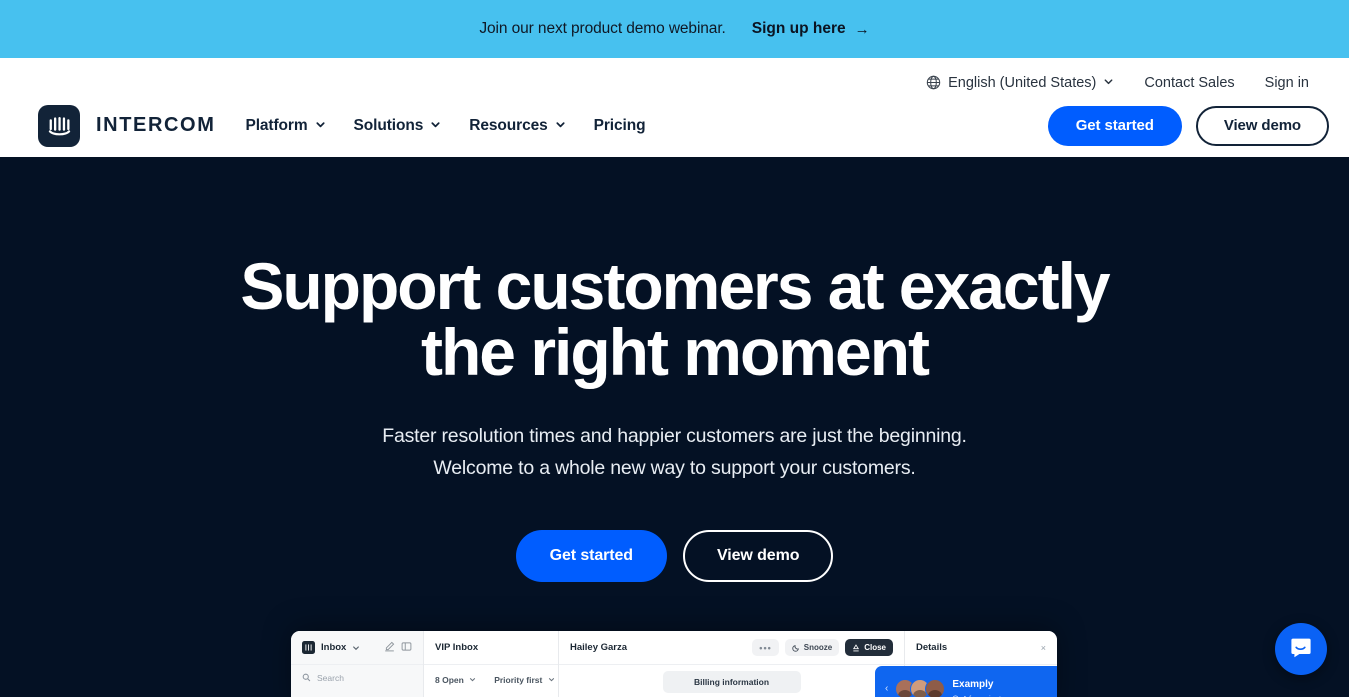 Image resolution: width=1349 pixels, height=697 pixels. Describe the element at coordinates (406, 648) in the screenshot. I see `collapse-panel-icon` at that location.